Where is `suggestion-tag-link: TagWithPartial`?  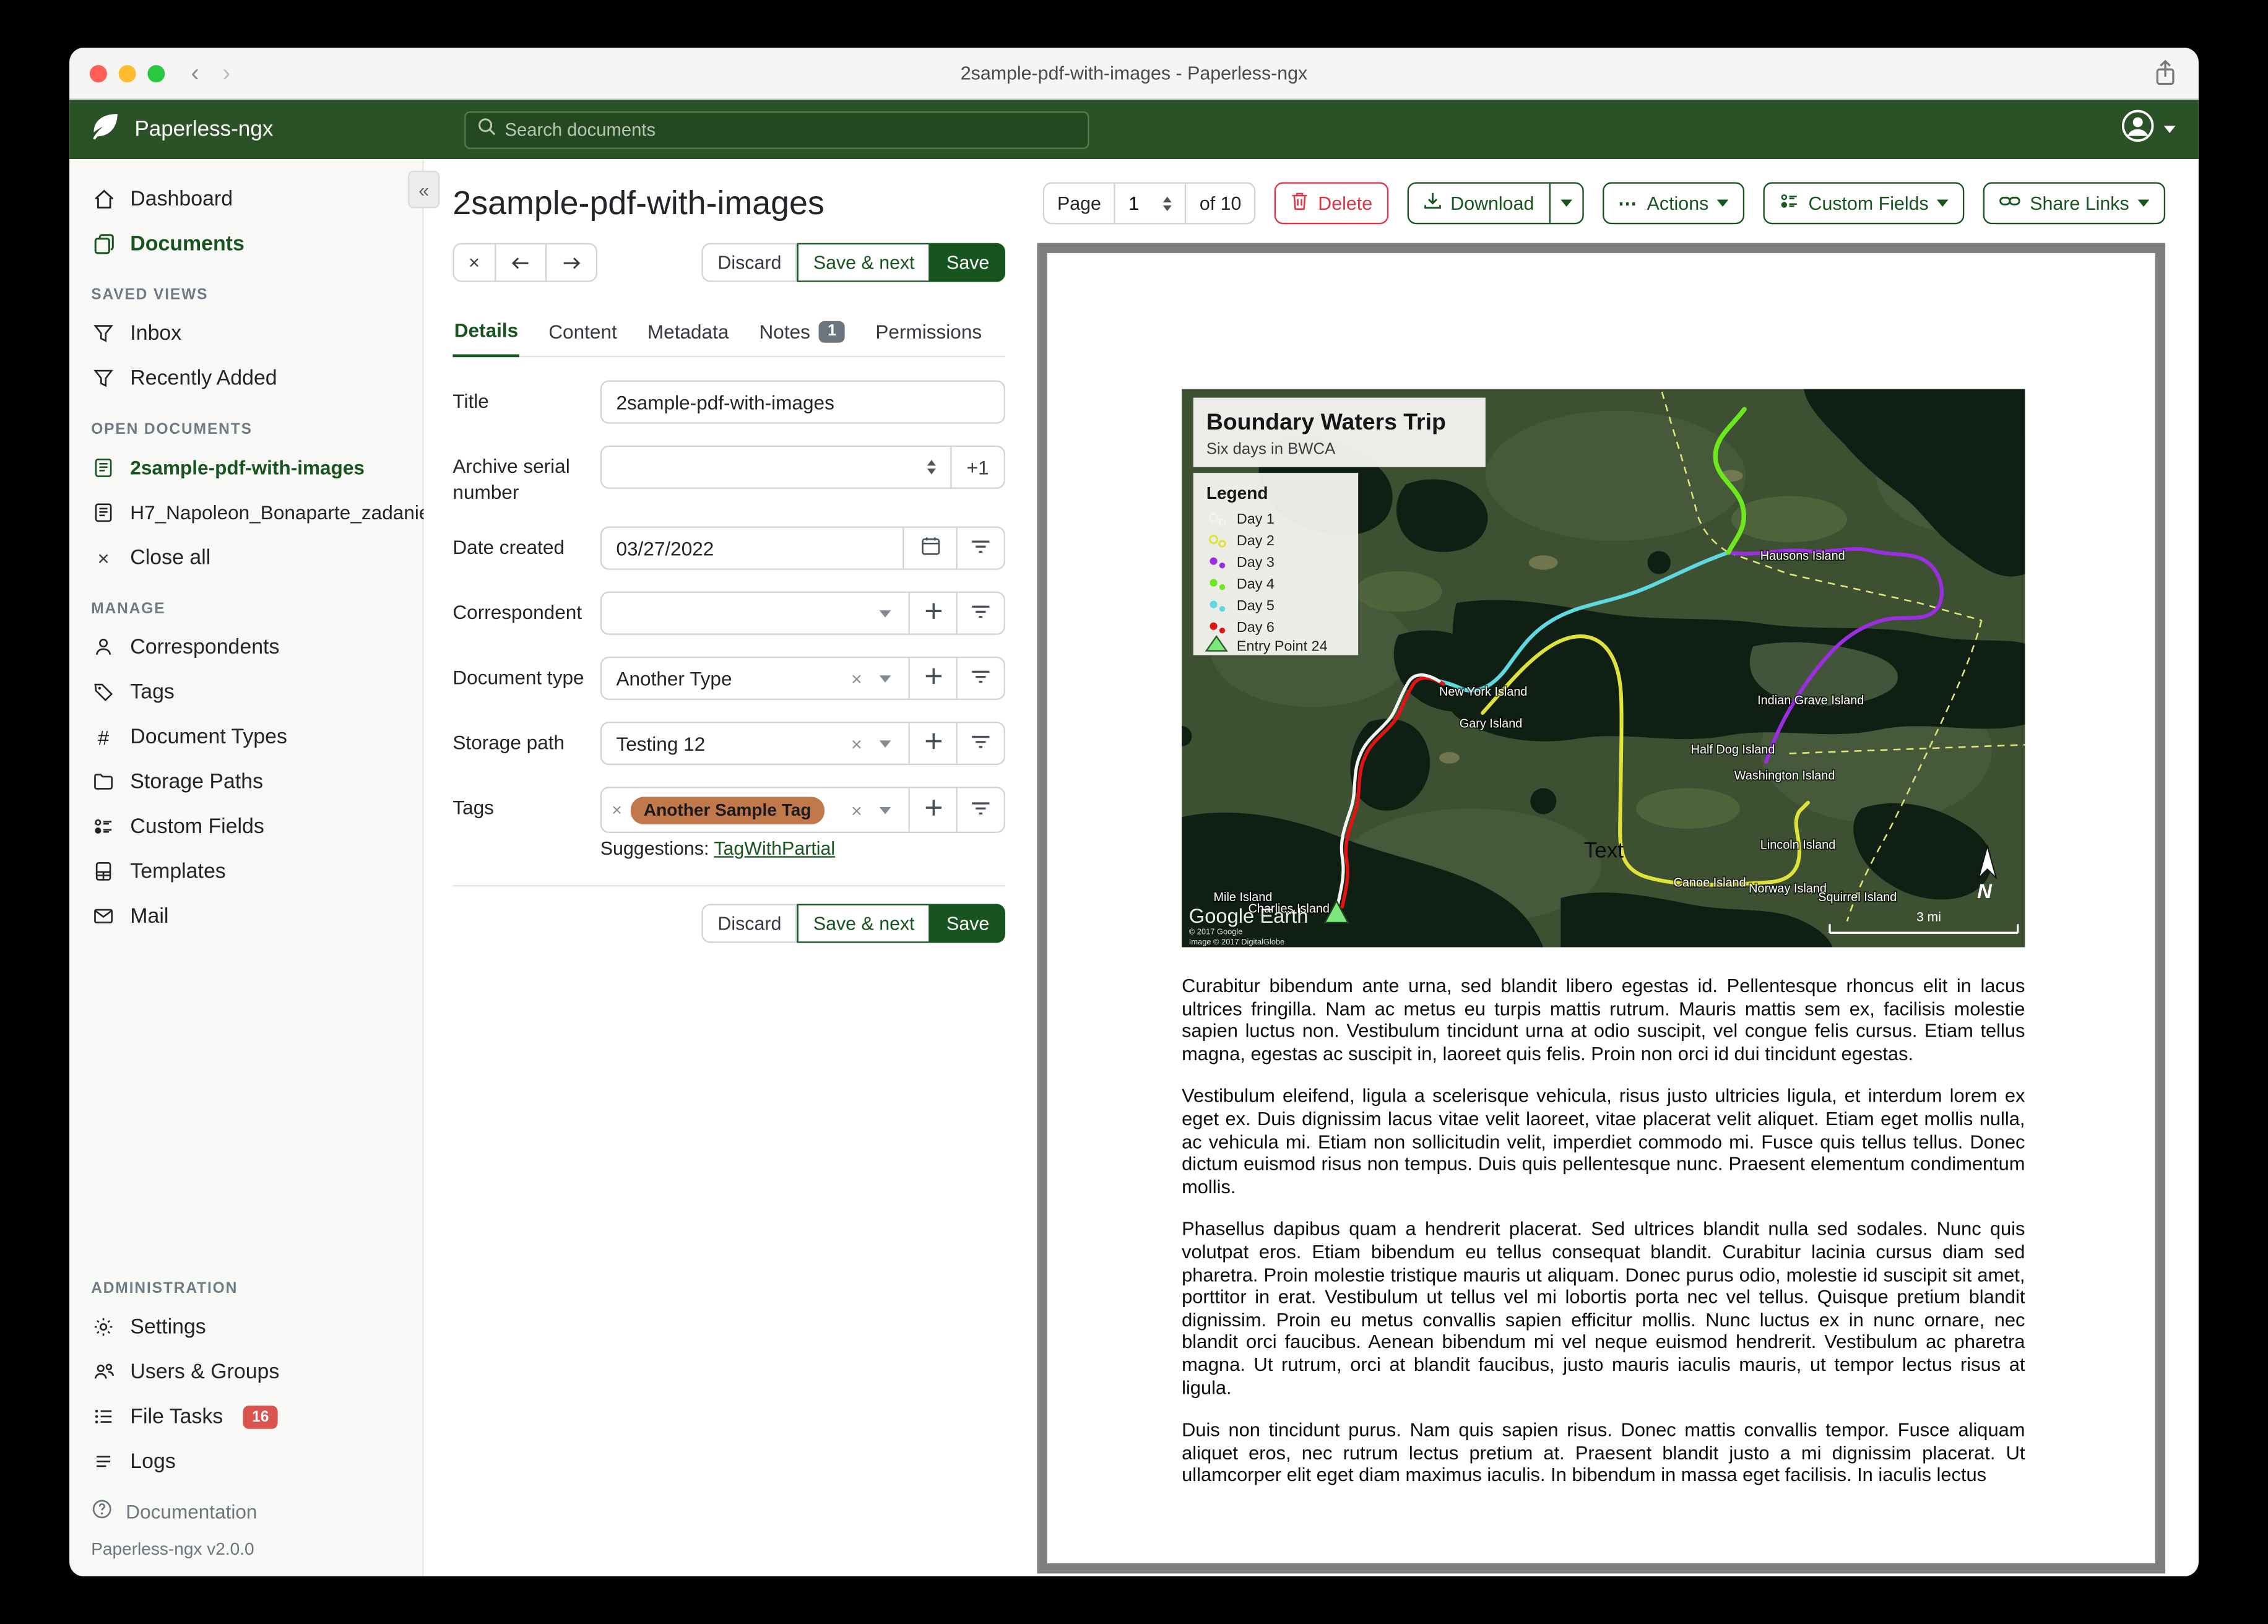 suggestion-tag-link: TagWithPartial is located at coordinates (774, 848).